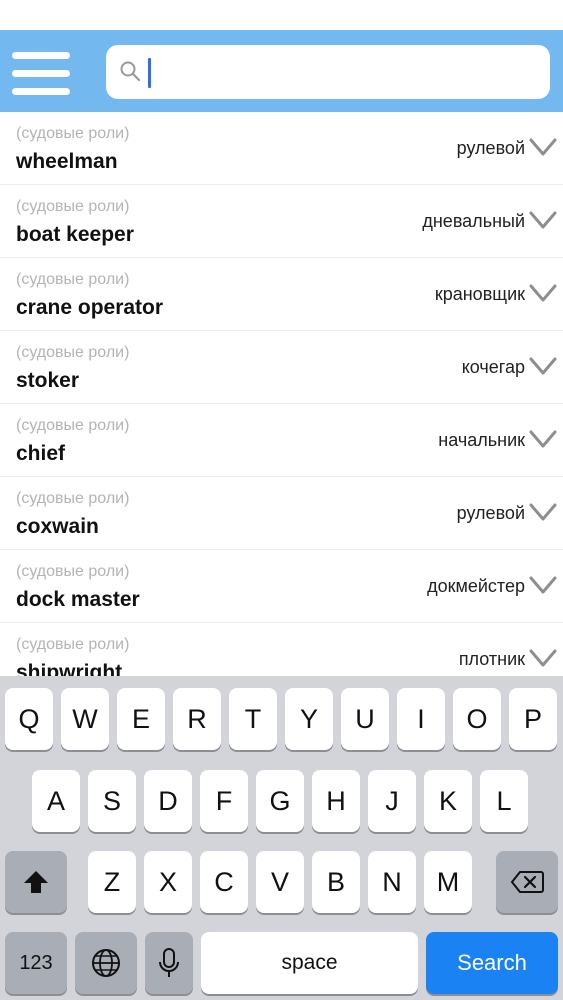 This screenshot has height=1000, width=563. What do you see at coordinates (392, 801) in the screenshot?
I see `key-j: J` at bounding box center [392, 801].